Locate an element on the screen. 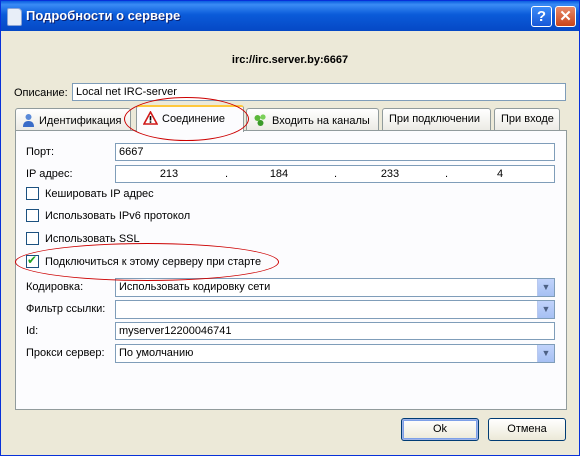 The width and height of the screenshot is (580, 456). description-label: Описание: is located at coordinates (41, 93).